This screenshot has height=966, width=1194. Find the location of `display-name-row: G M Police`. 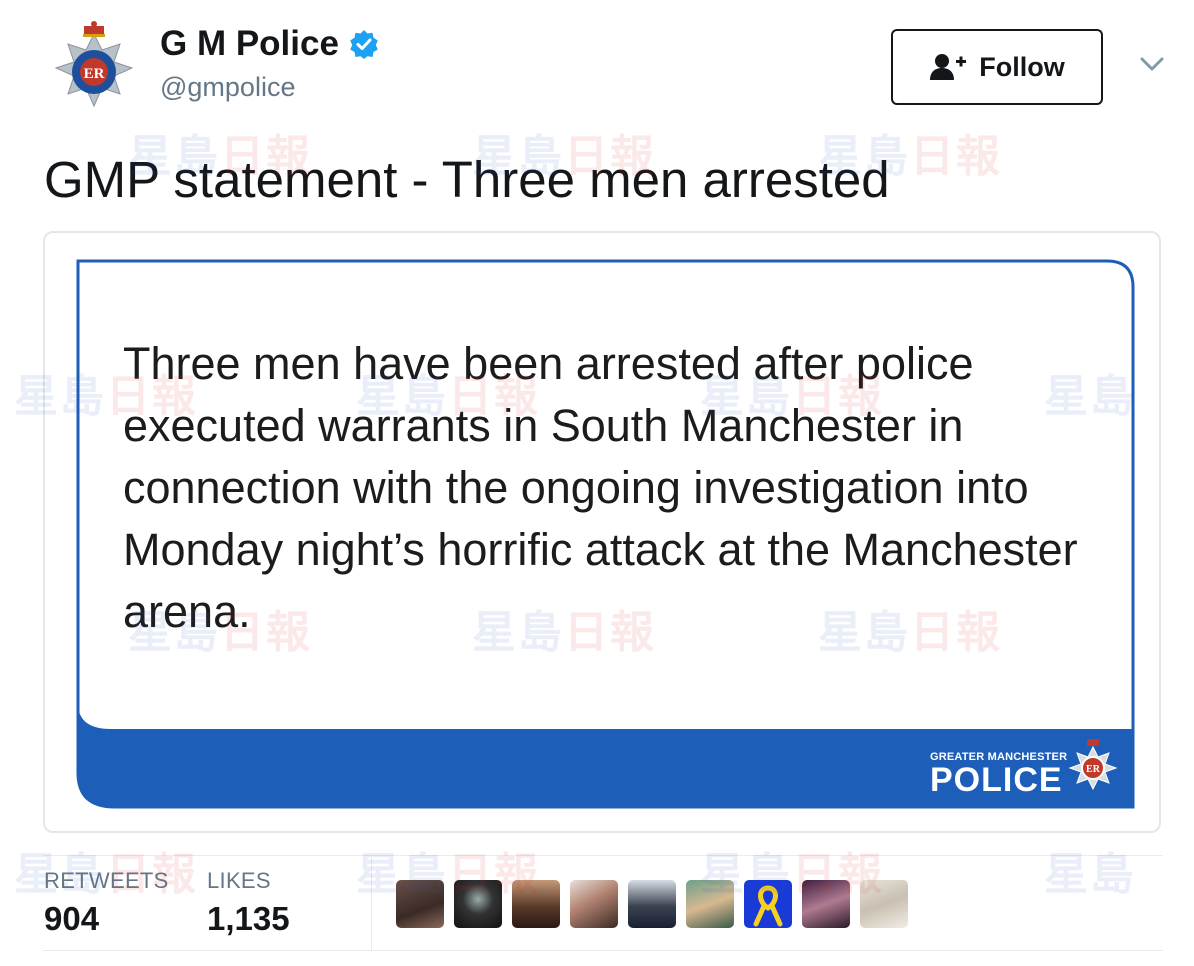

display-name-row: G M Police is located at coordinates (269, 44).